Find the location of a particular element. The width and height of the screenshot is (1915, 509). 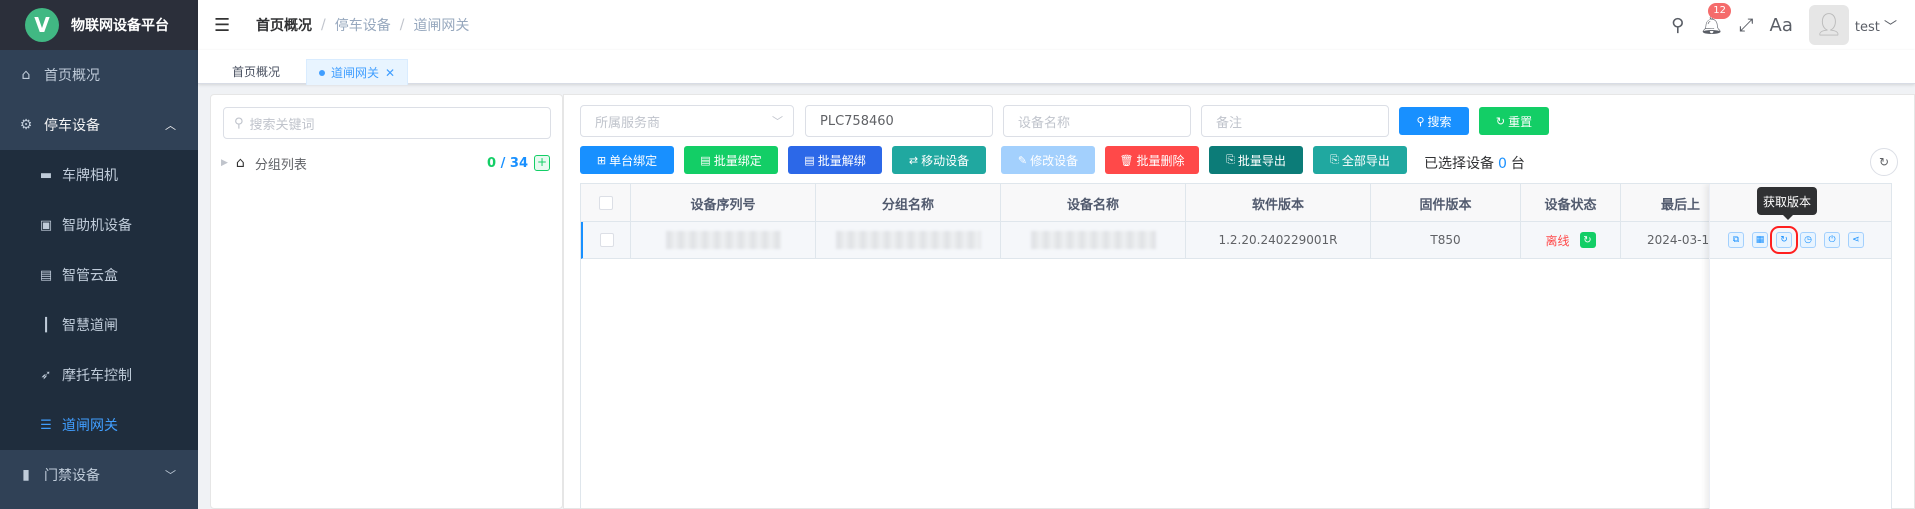

breadcrumb-item: 首页概况 is located at coordinates (284, 25).